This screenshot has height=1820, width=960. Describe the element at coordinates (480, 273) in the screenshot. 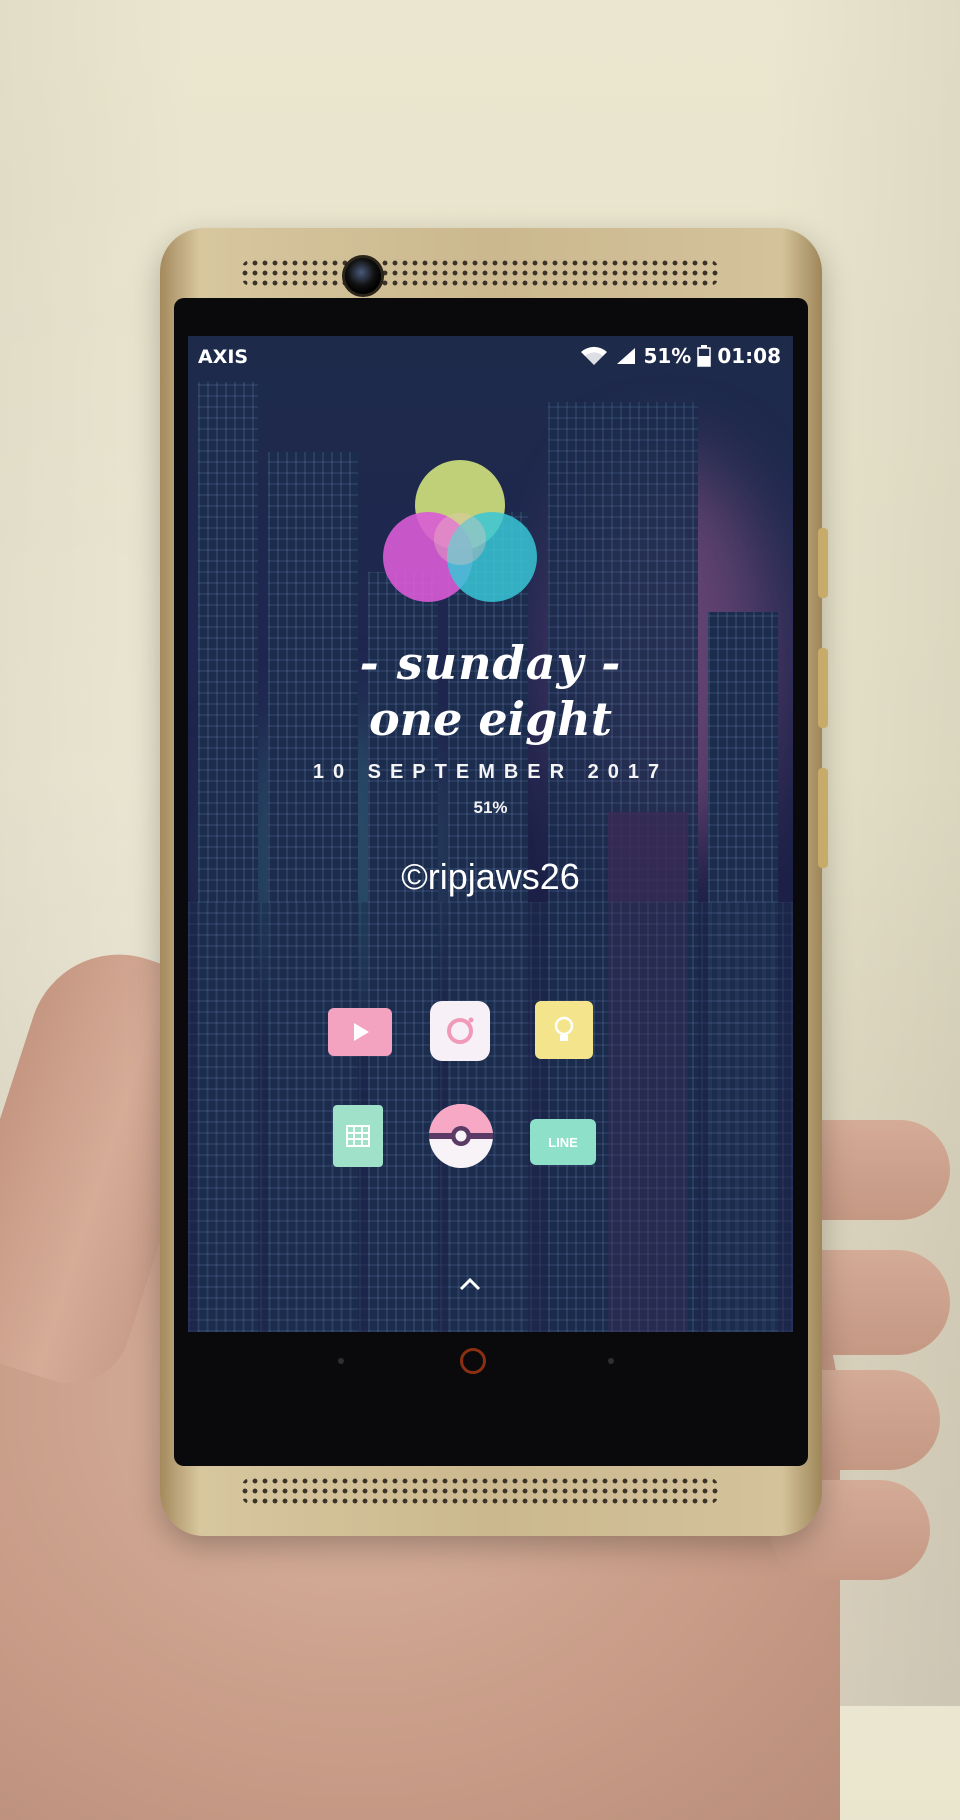

I see `top-speaker-grille` at that location.